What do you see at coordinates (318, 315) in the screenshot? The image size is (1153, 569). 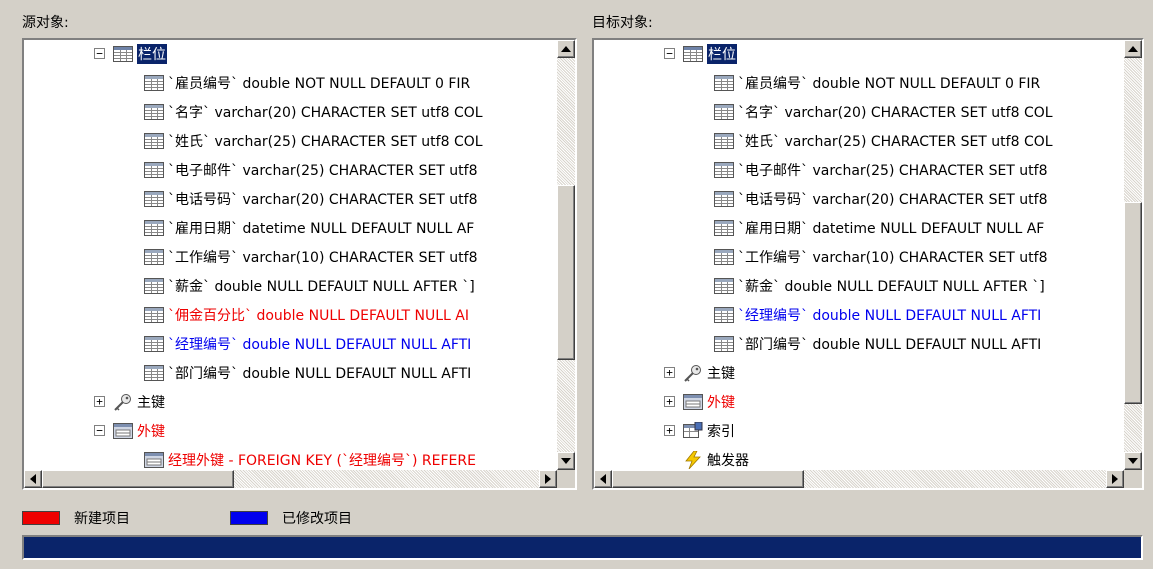 I see `tree-item-label: `佣金百分比` double NULL DEFAULT NULL AI` at bounding box center [318, 315].